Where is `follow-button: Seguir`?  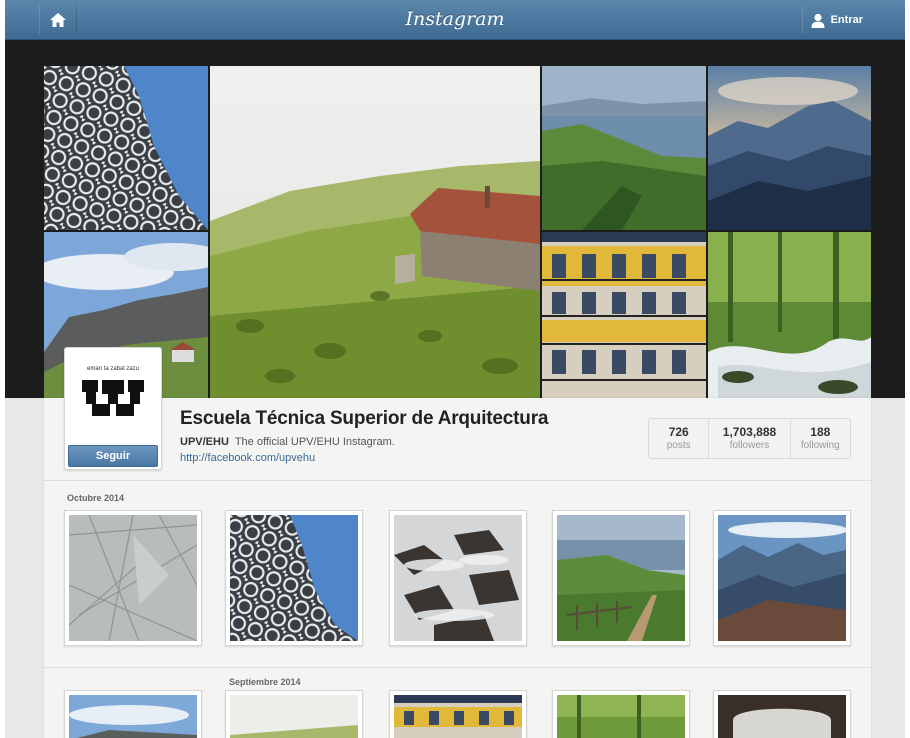
follow-button: Seguir is located at coordinates (113, 456).